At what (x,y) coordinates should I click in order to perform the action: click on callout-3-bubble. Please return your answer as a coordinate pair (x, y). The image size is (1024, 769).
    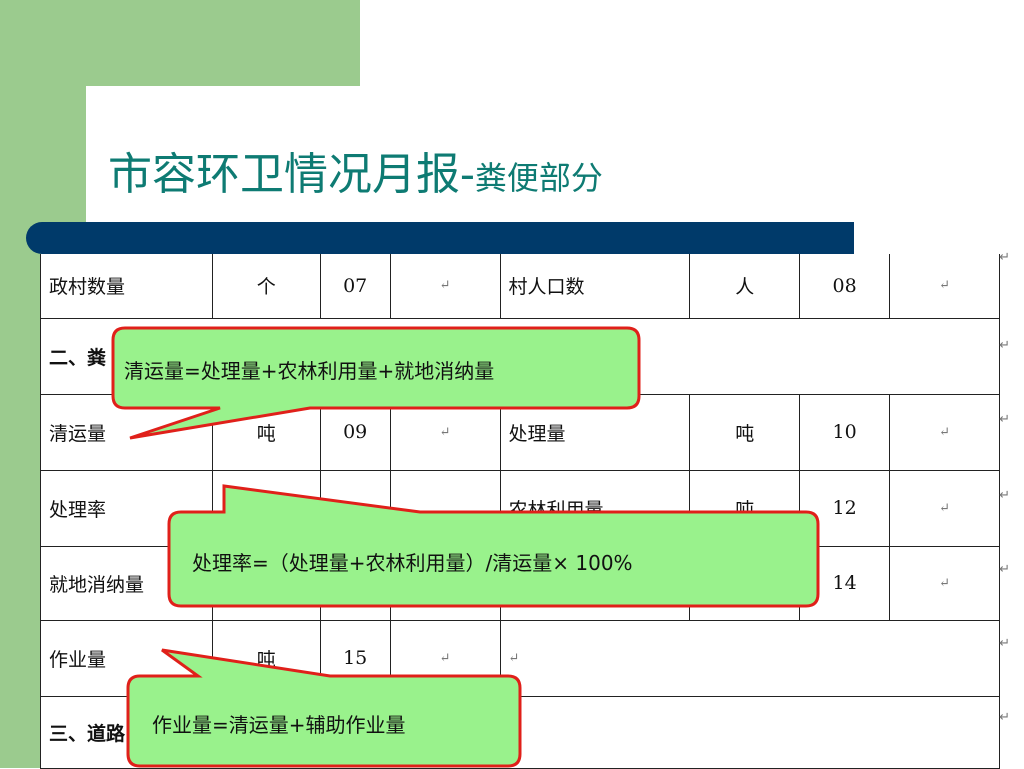
    Looking at the image, I should click on (324, 708).